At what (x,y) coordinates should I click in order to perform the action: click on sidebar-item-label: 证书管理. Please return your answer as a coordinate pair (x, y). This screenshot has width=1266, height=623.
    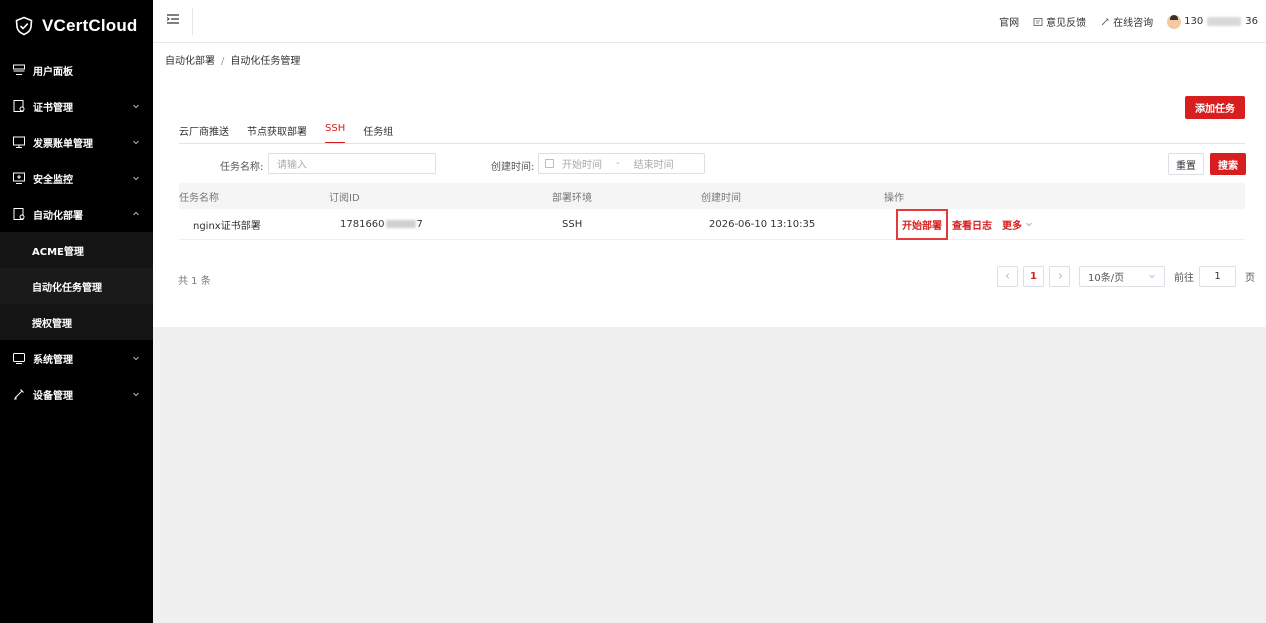
    Looking at the image, I should click on (53, 108).